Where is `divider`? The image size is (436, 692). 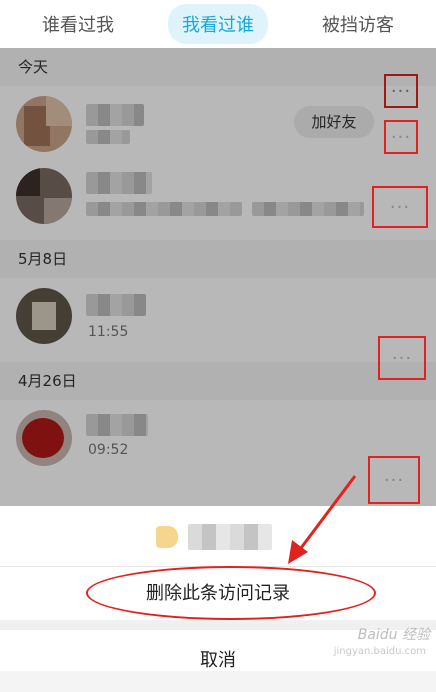 divider is located at coordinates (218, 566).